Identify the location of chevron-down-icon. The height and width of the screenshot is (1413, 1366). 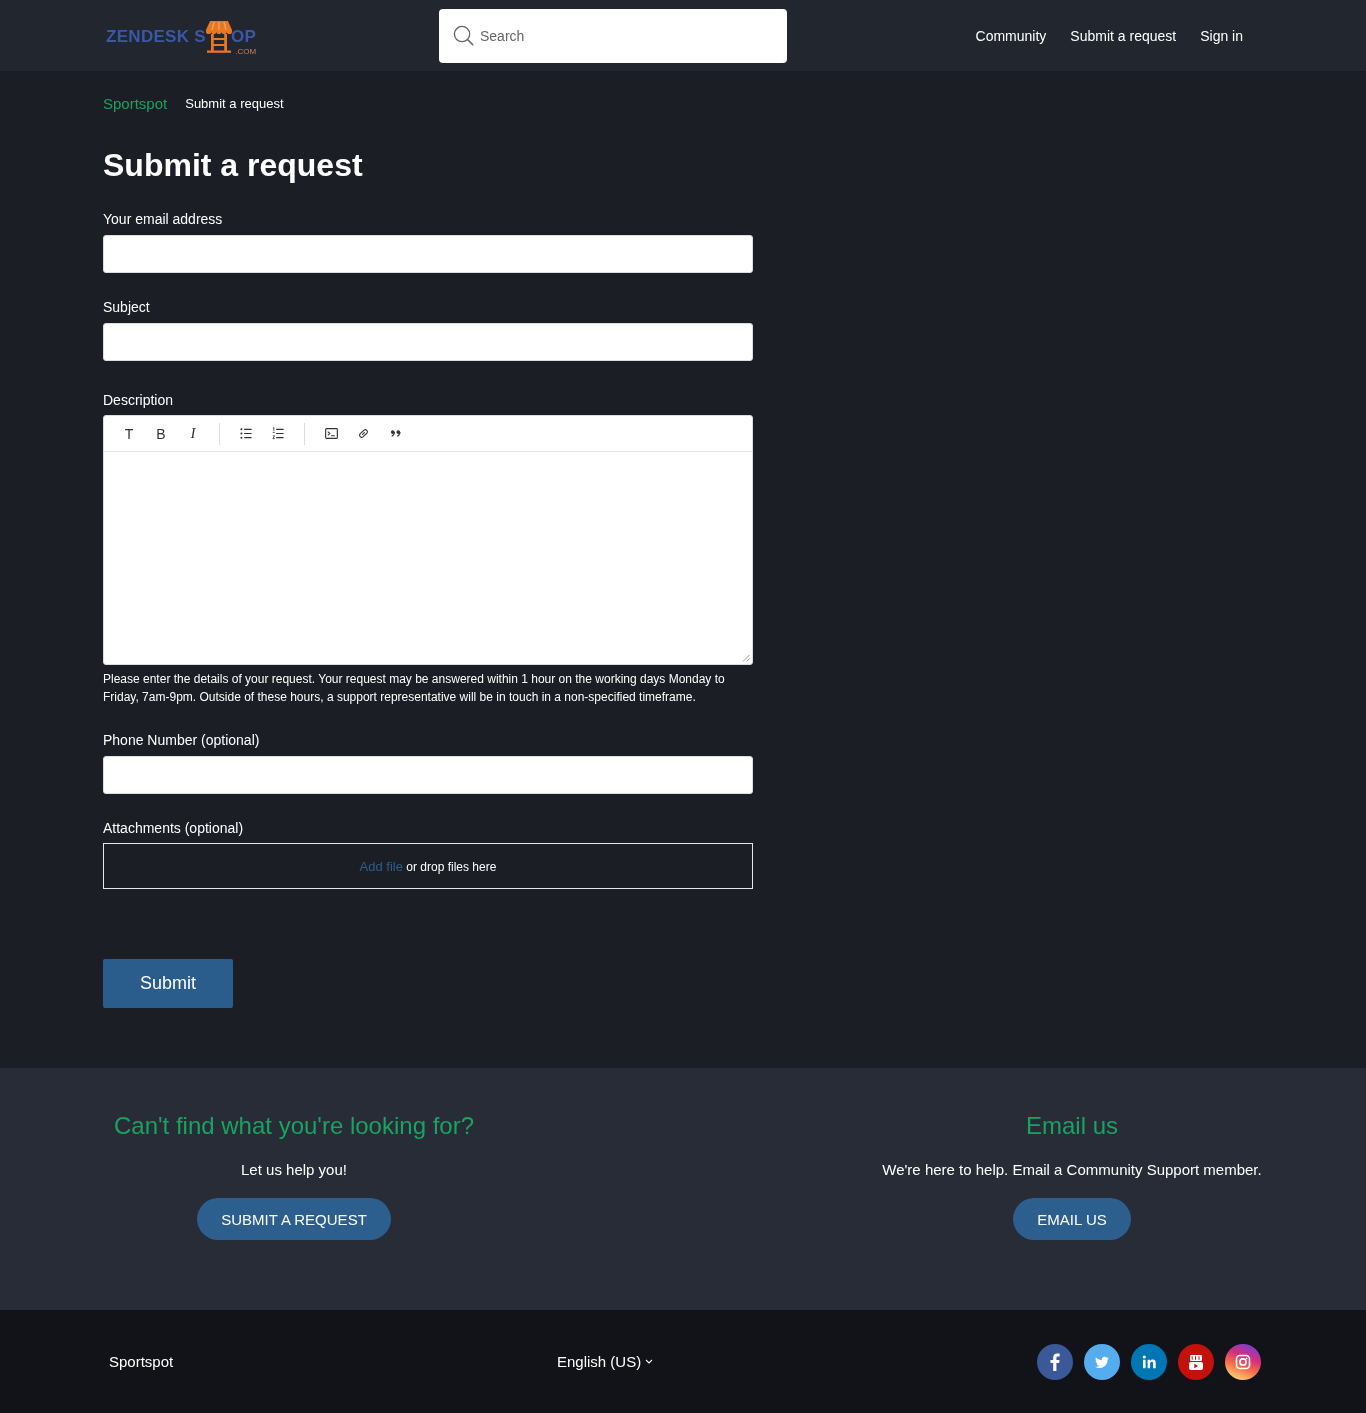
(649, 1361).